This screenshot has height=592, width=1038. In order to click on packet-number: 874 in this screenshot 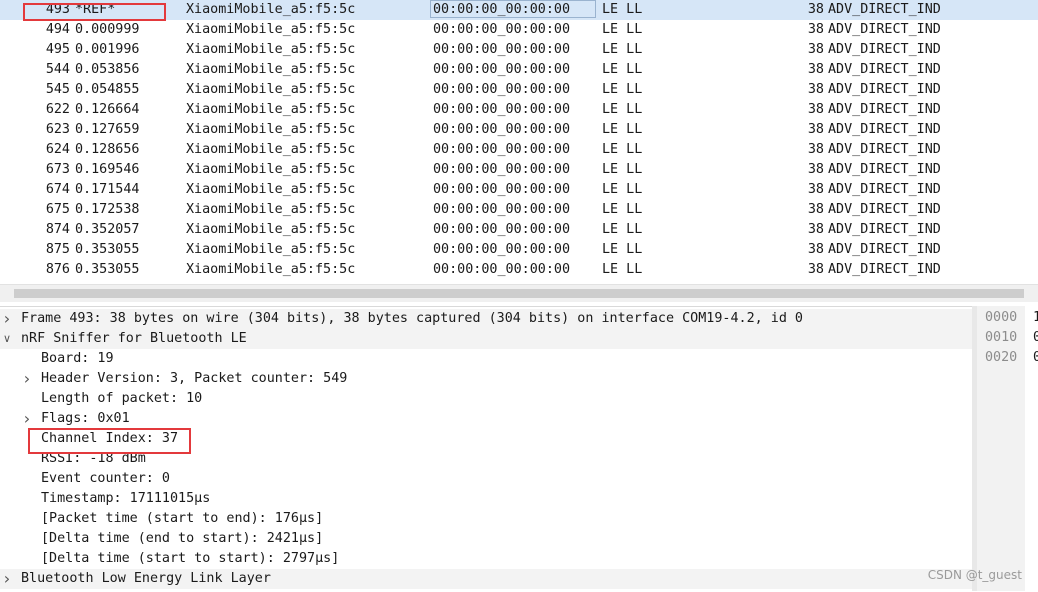, I will do `click(57, 229)`.